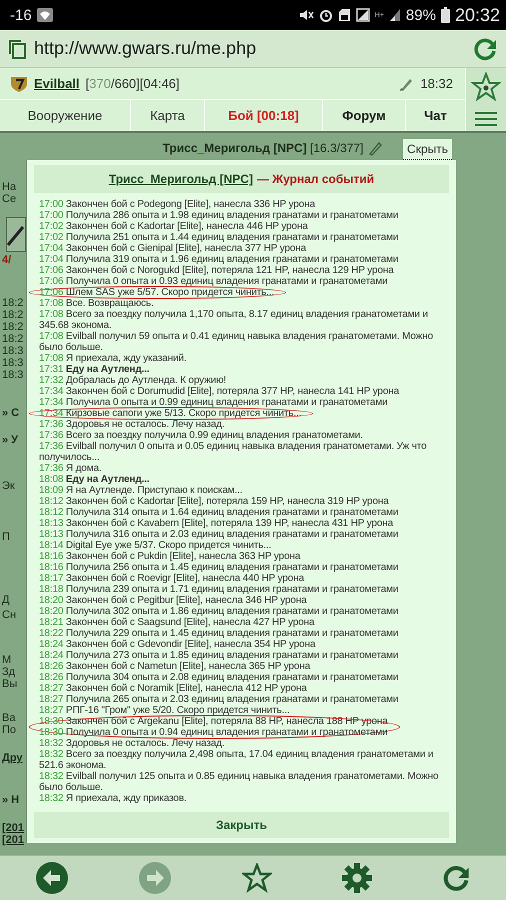  I want to click on image-icon, so click(363, 15).